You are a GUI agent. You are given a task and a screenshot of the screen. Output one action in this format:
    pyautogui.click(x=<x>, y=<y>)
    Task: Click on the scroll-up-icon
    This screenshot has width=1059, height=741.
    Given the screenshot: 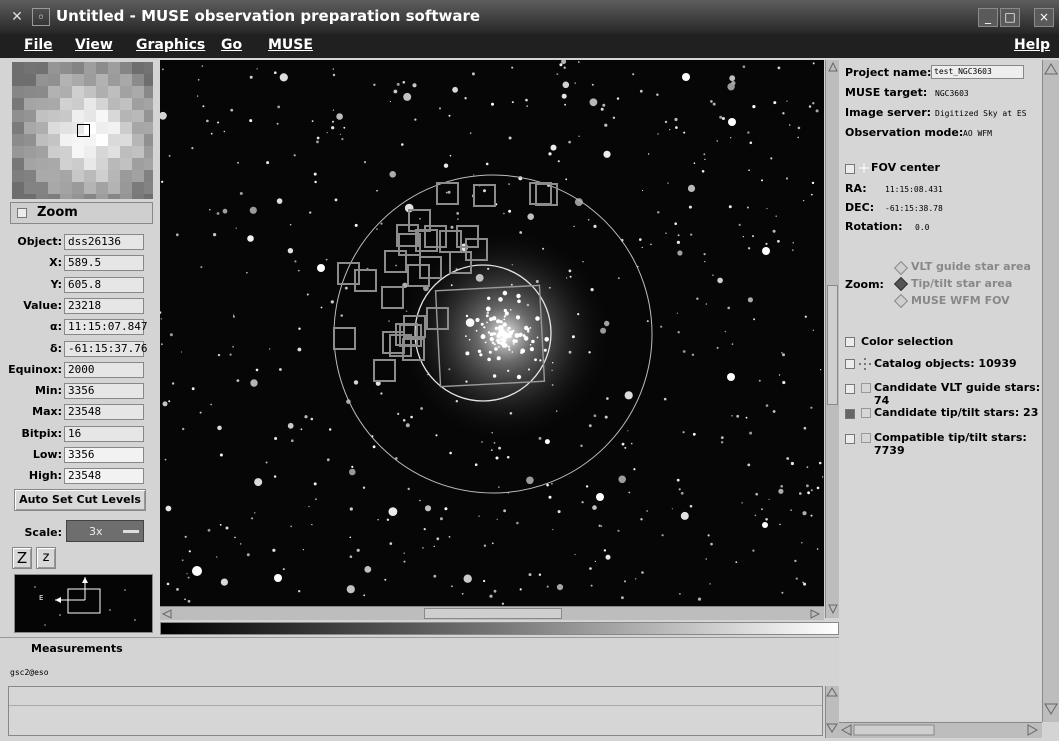 What is the action you would take?
    pyautogui.click(x=833, y=66)
    